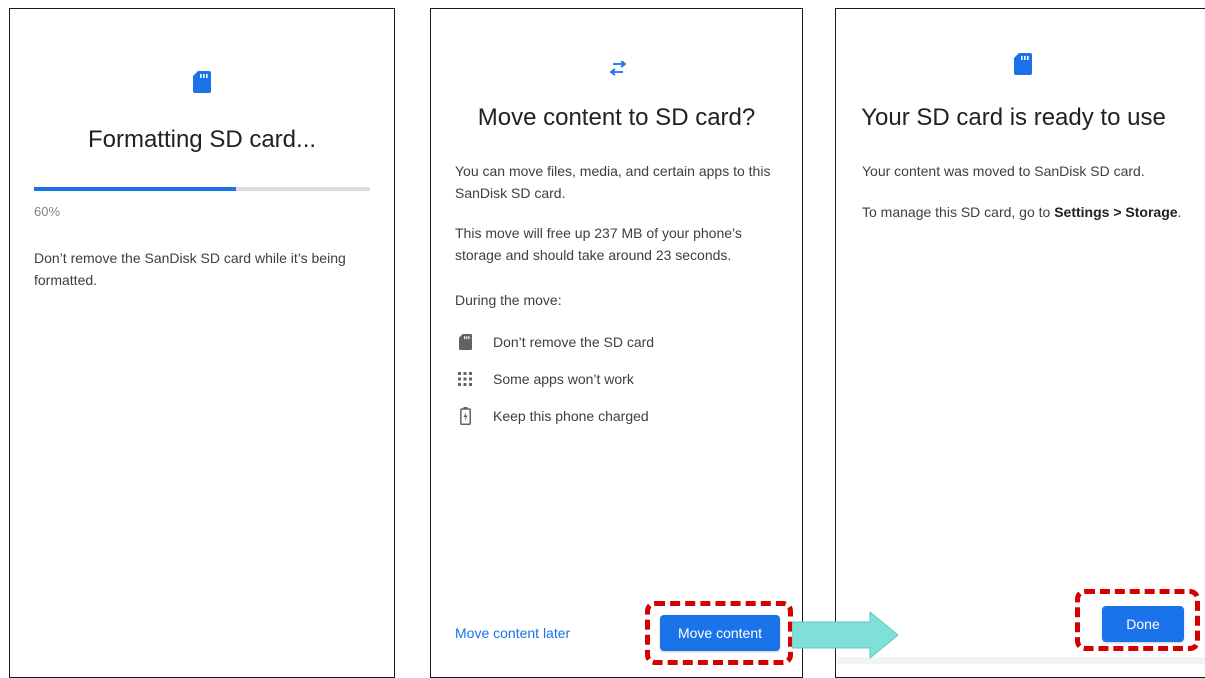 This screenshot has height=678, width=1205. What do you see at coordinates (1116, 212) in the screenshot?
I see `settings-storage-path: Settings > Storage` at bounding box center [1116, 212].